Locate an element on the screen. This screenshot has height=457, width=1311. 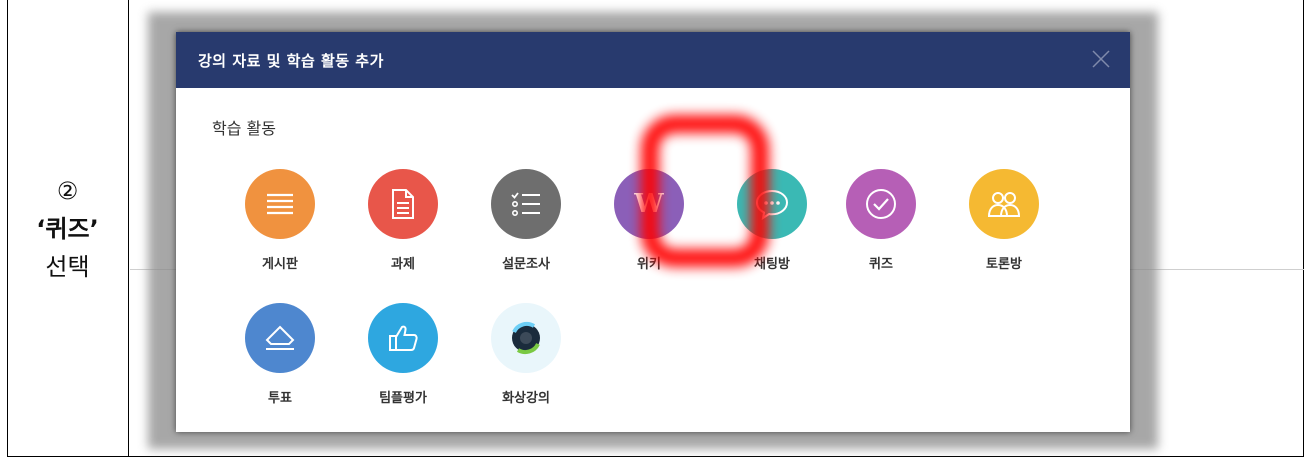
close-icon is located at coordinates (1101, 59).